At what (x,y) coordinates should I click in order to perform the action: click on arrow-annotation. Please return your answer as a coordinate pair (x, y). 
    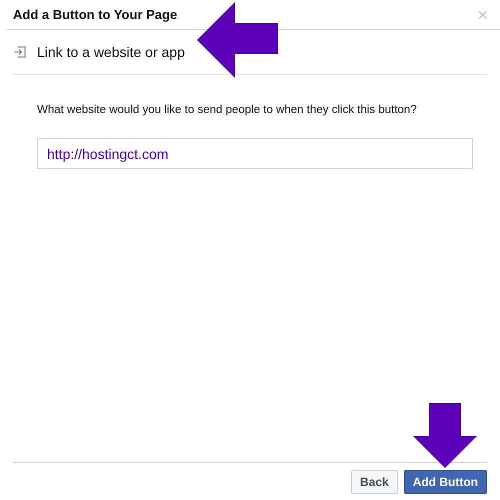
    Looking at the image, I should click on (445, 436).